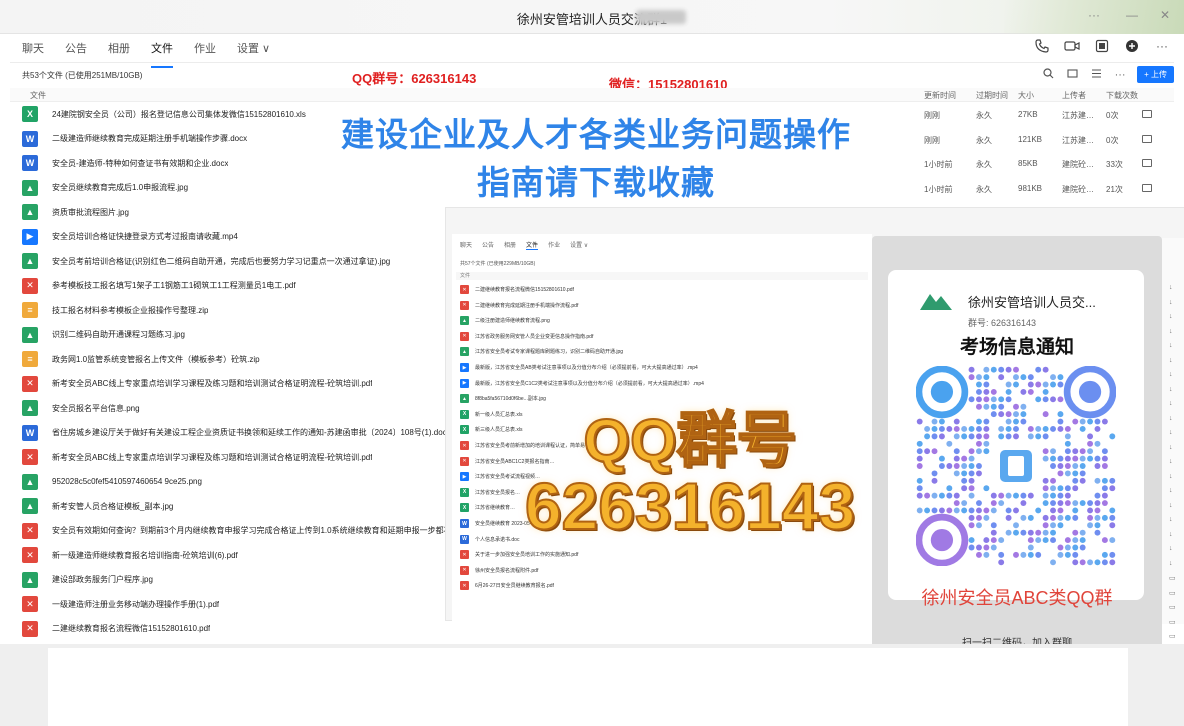 The image size is (1184, 726). Describe the element at coordinates (33, 51) in the screenshot. I see `tab-chat: 聊天` at that location.